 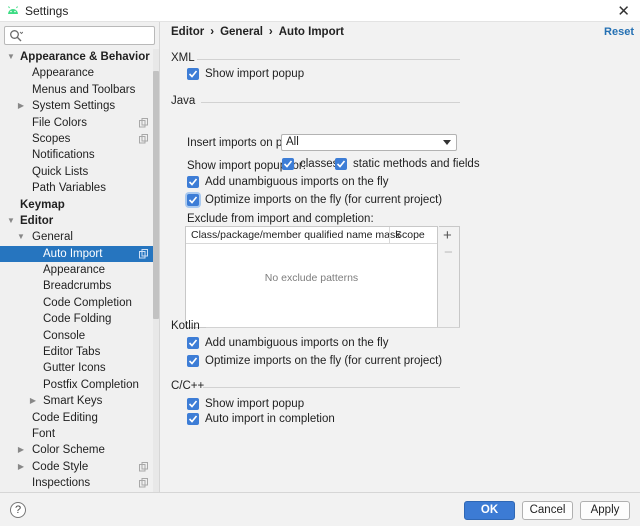 What do you see at coordinates (416, 164) in the screenshot?
I see `checkbox-label: static methods and fields` at bounding box center [416, 164].